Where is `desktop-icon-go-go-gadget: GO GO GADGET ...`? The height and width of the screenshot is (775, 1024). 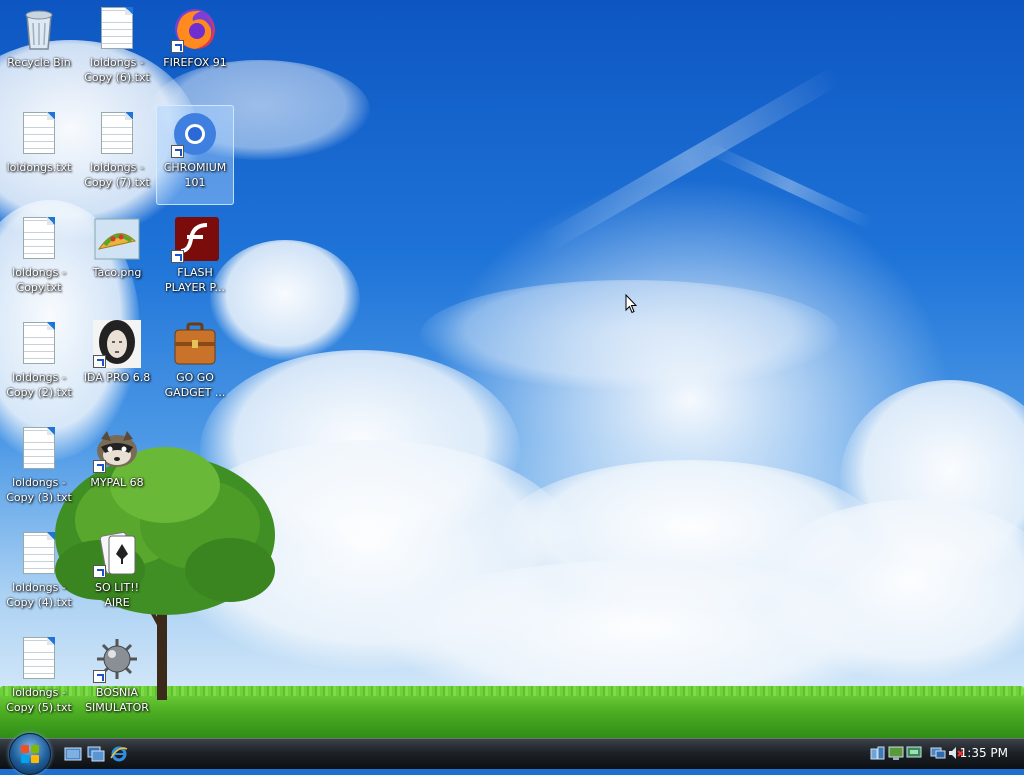 desktop-icon-go-go-gadget: GO GO GADGET ... is located at coordinates (195, 365).